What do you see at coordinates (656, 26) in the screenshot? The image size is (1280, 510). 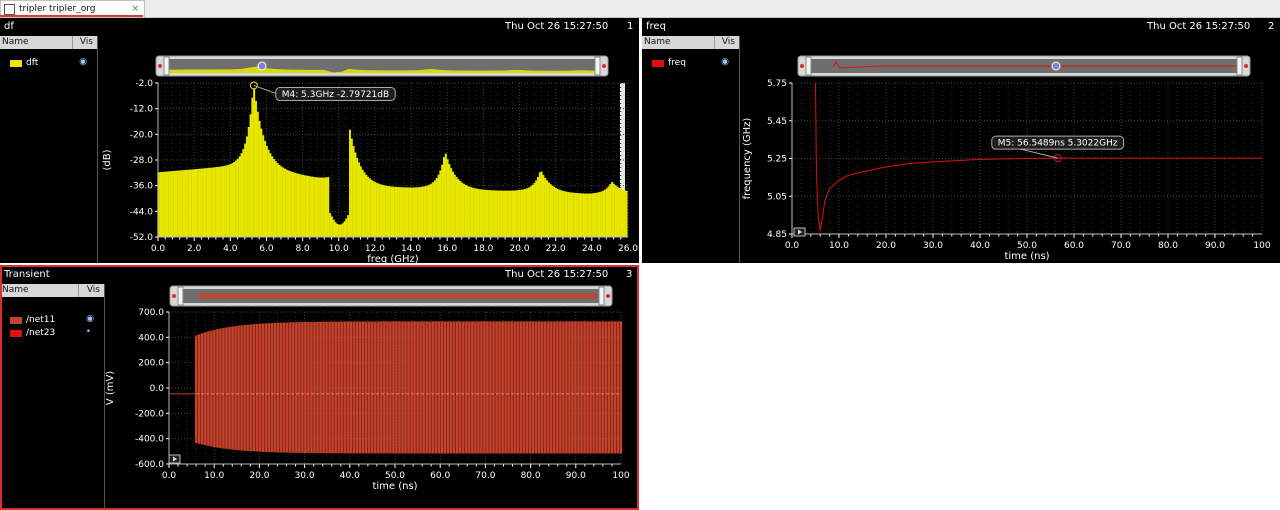 I see `panel-title: freq` at bounding box center [656, 26].